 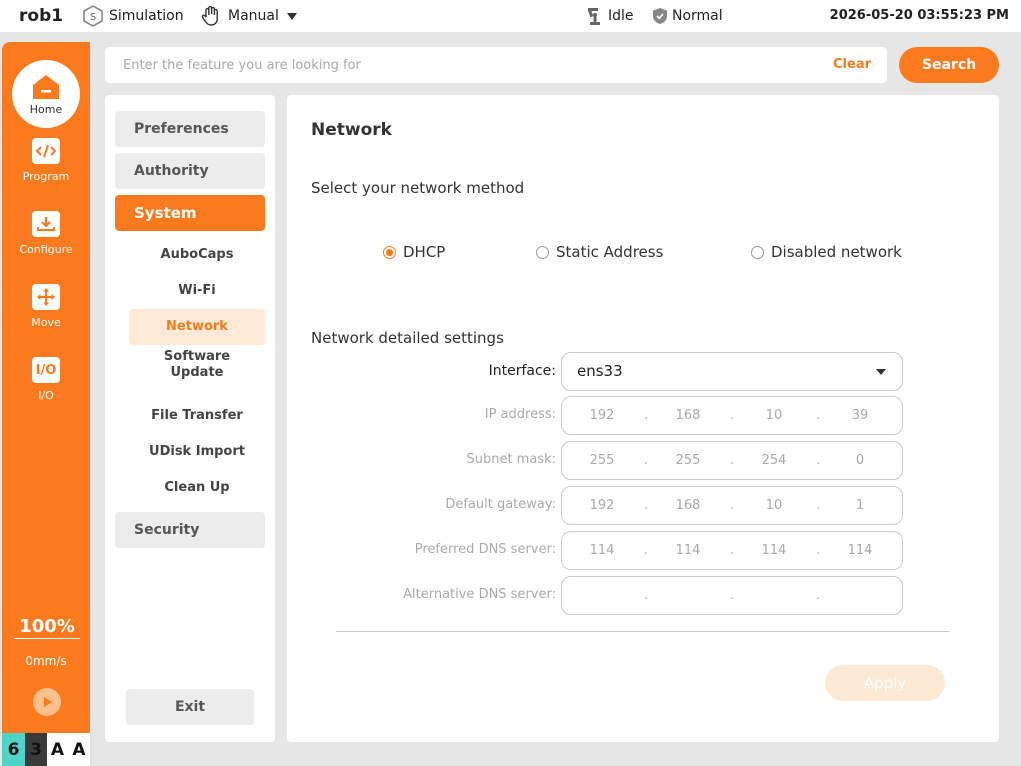 I want to click on radio-dhcp: DHCP, so click(x=414, y=252).